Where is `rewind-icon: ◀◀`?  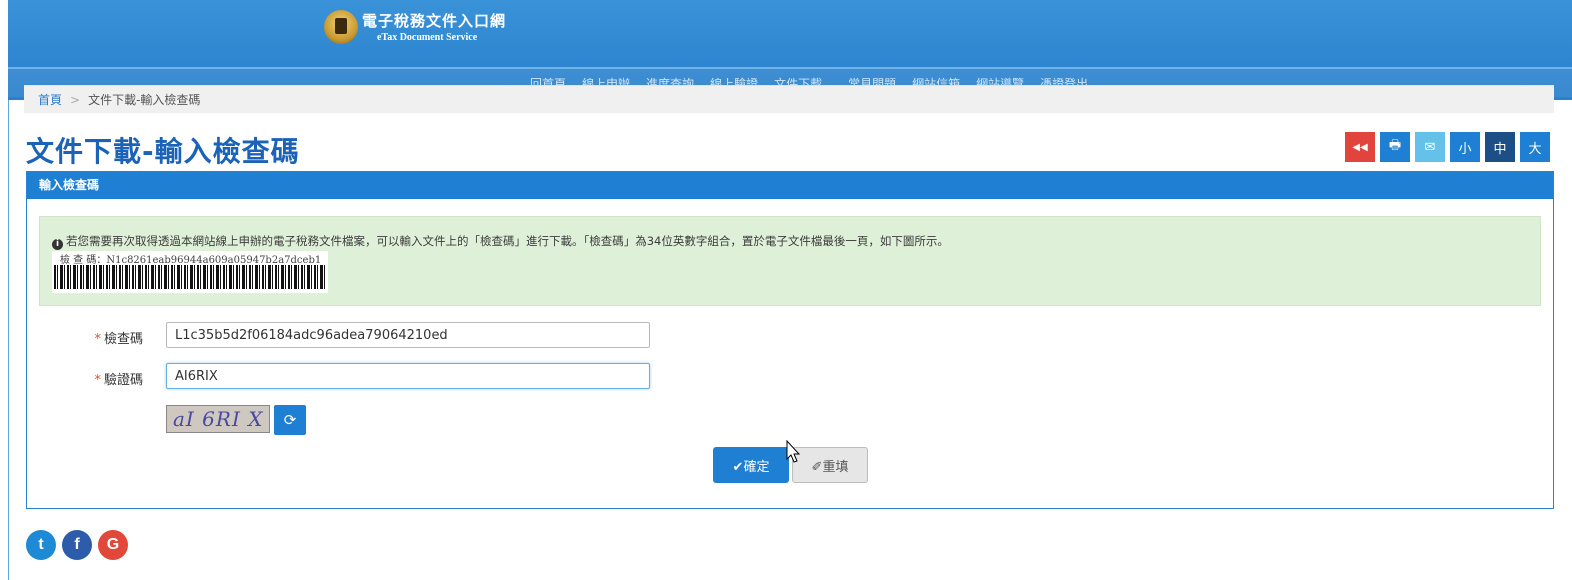 rewind-icon: ◀◀ is located at coordinates (1360, 147).